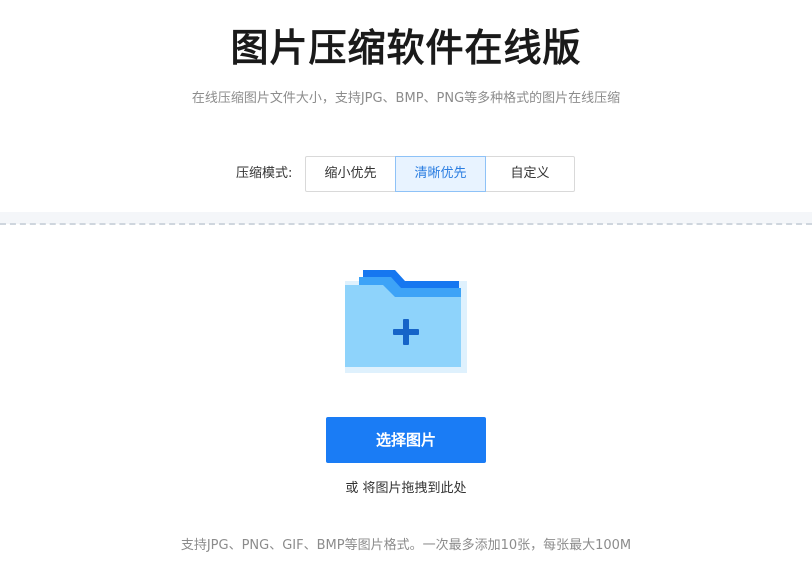 This screenshot has height=572, width=812. Describe the element at coordinates (406, 224) in the screenshot. I see `dashed-divider` at that location.